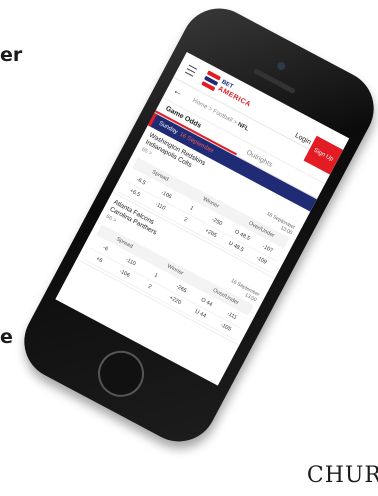  What do you see at coordinates (178, 92) in the screenshot?
I see `back-arrow-icon: ←` at bounding box center [178, 92].